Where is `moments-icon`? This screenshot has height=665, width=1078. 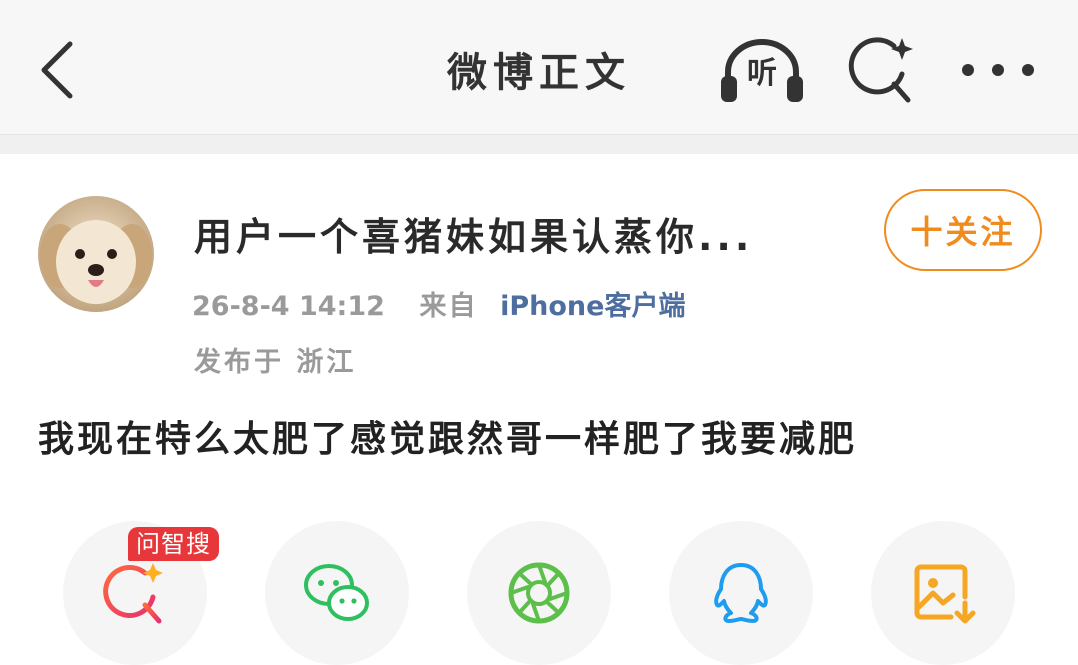 moments-icon is located at coordinates (539, 593).